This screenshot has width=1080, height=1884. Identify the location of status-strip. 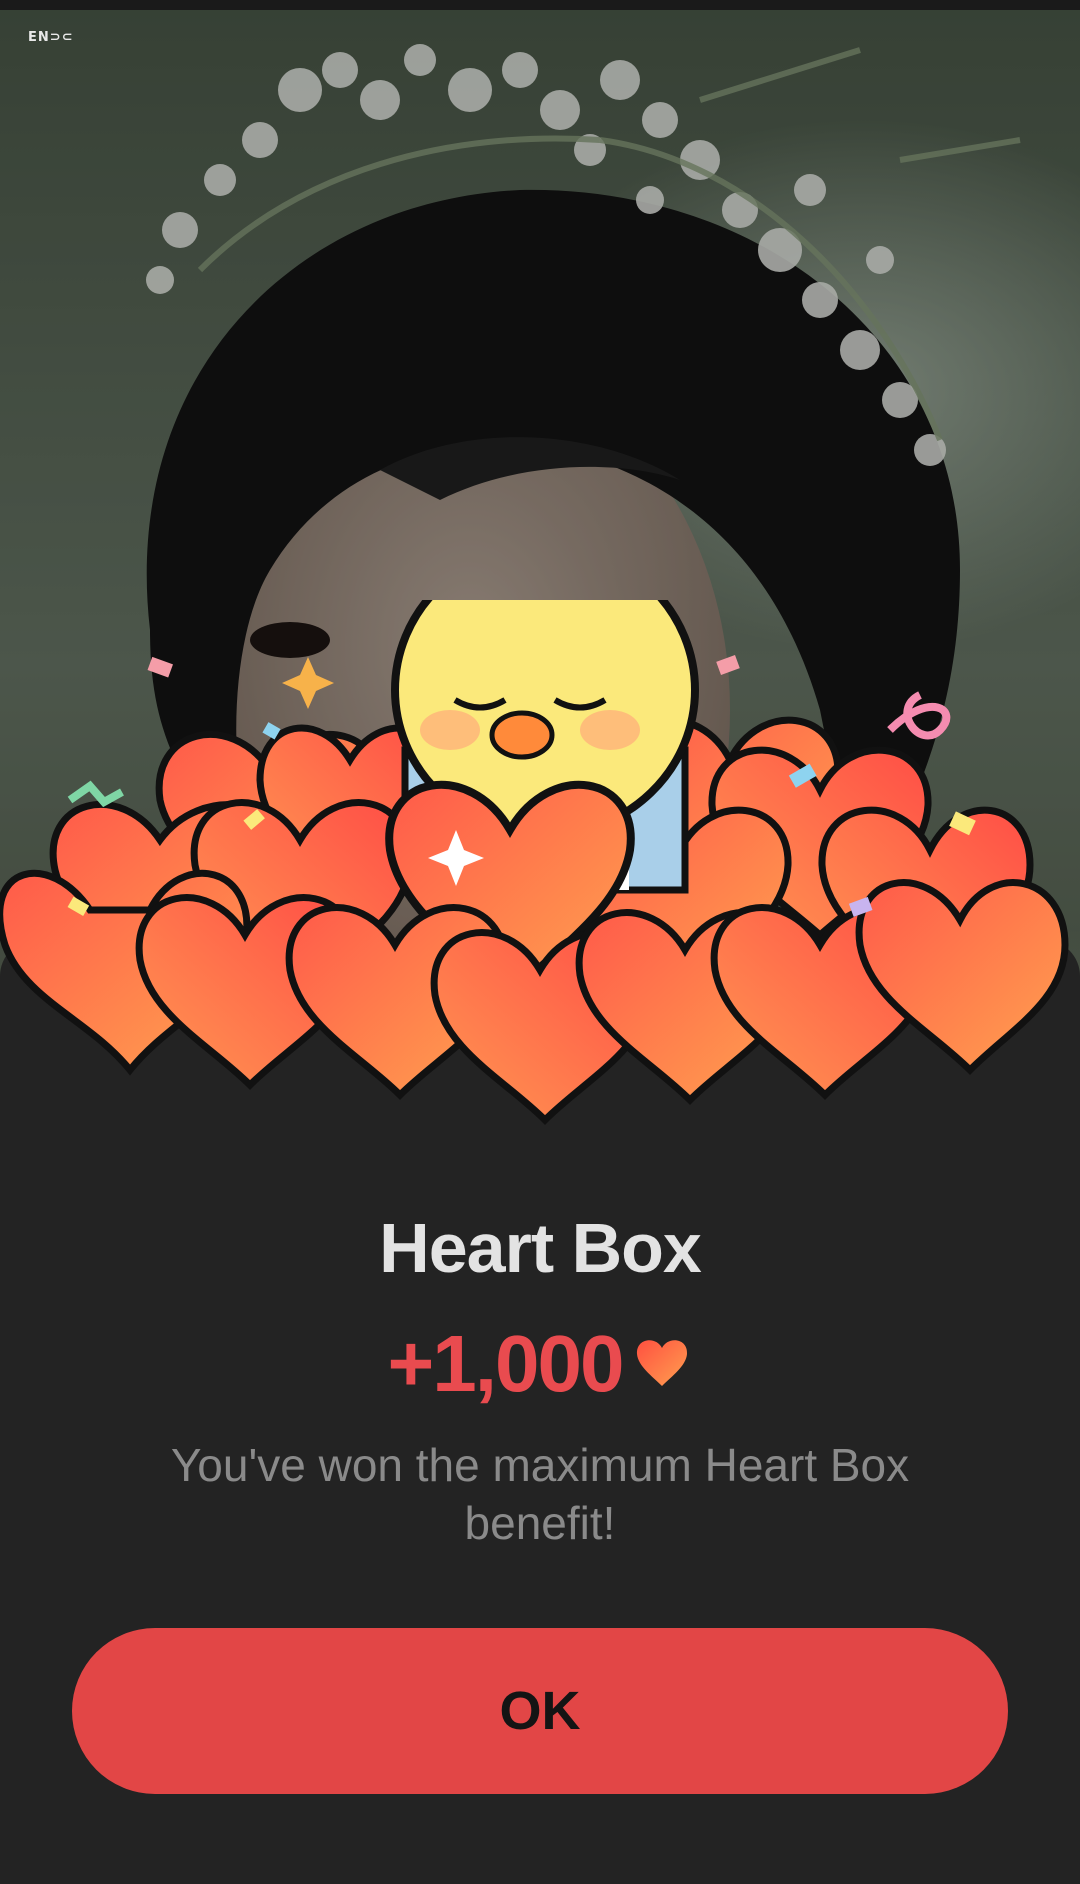
(540, 5).